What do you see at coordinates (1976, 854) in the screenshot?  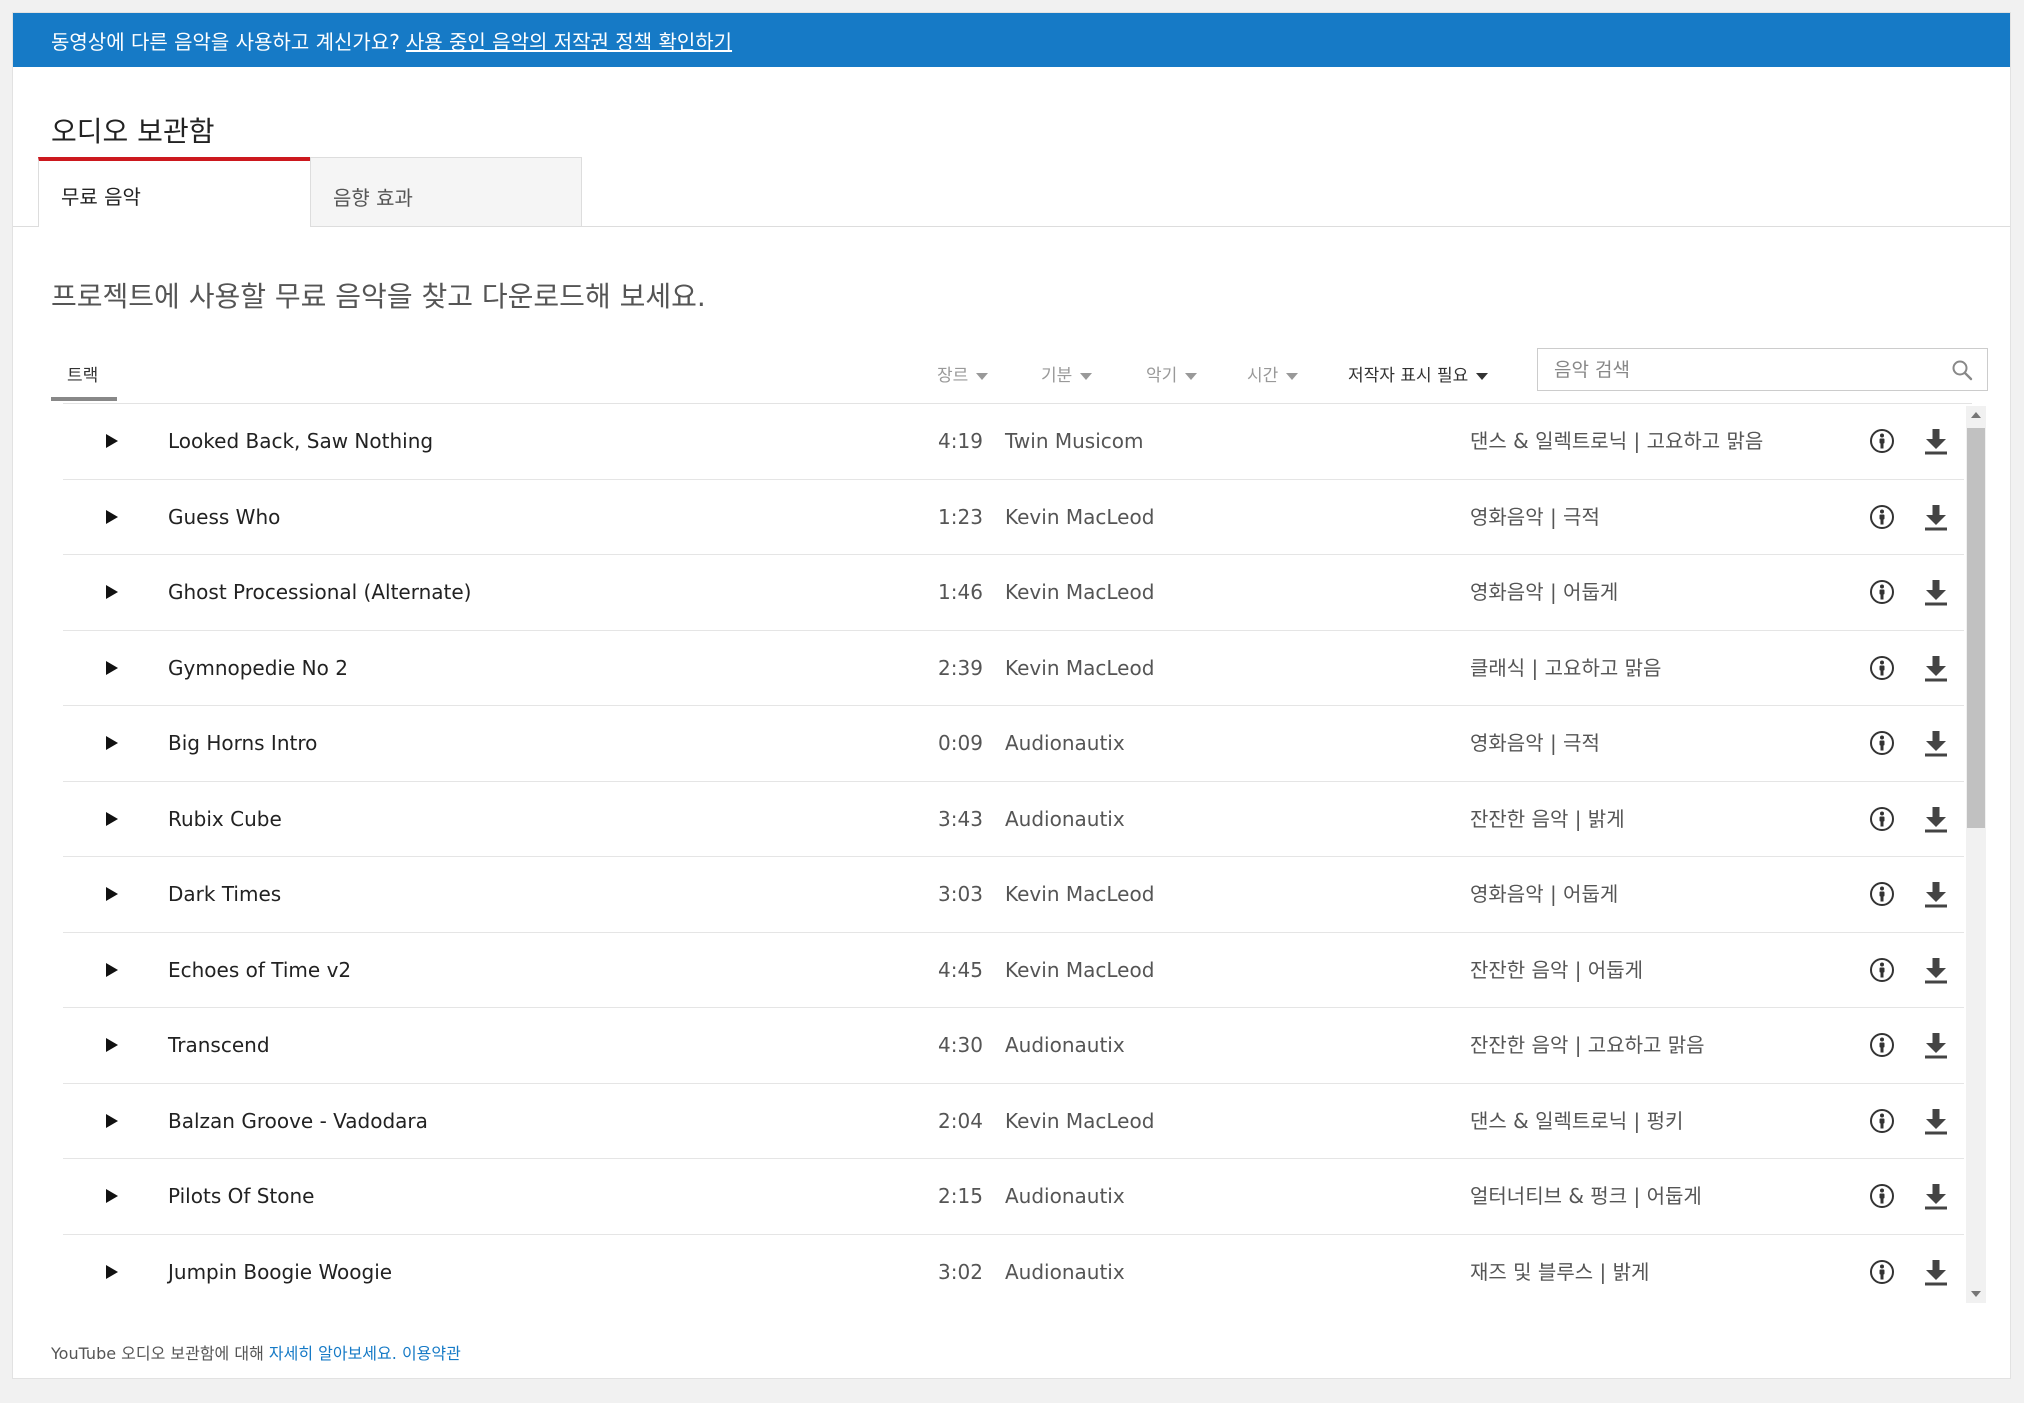 I see `track-list-scrollbar` at bounding box center [1976, 854].